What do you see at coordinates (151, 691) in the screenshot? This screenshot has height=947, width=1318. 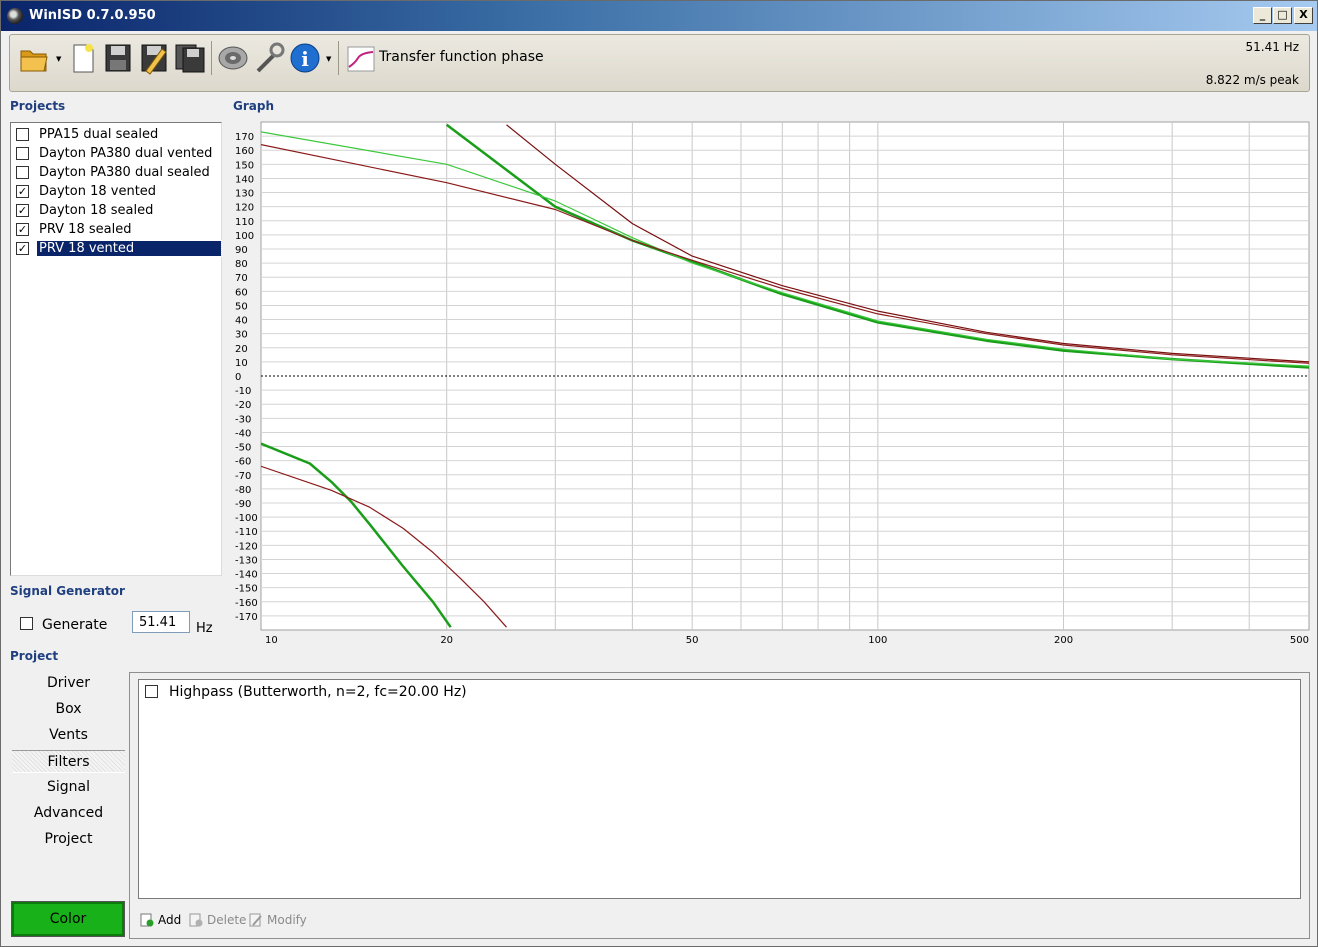 I see `filter-checkbox` at bounding box center [151, 691].